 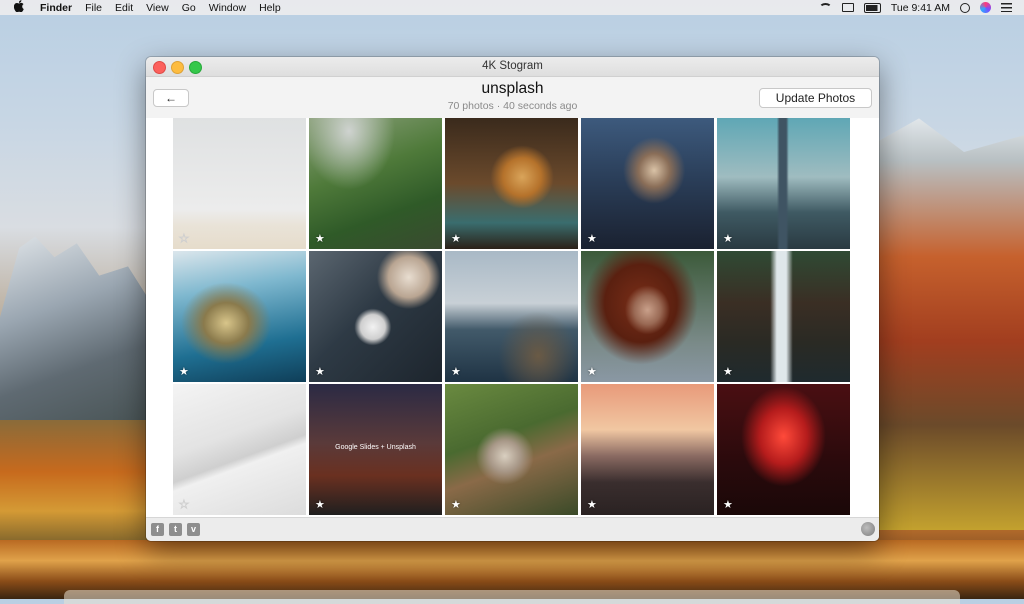 I want to click on battery-icon, so click(x=872, y=7).